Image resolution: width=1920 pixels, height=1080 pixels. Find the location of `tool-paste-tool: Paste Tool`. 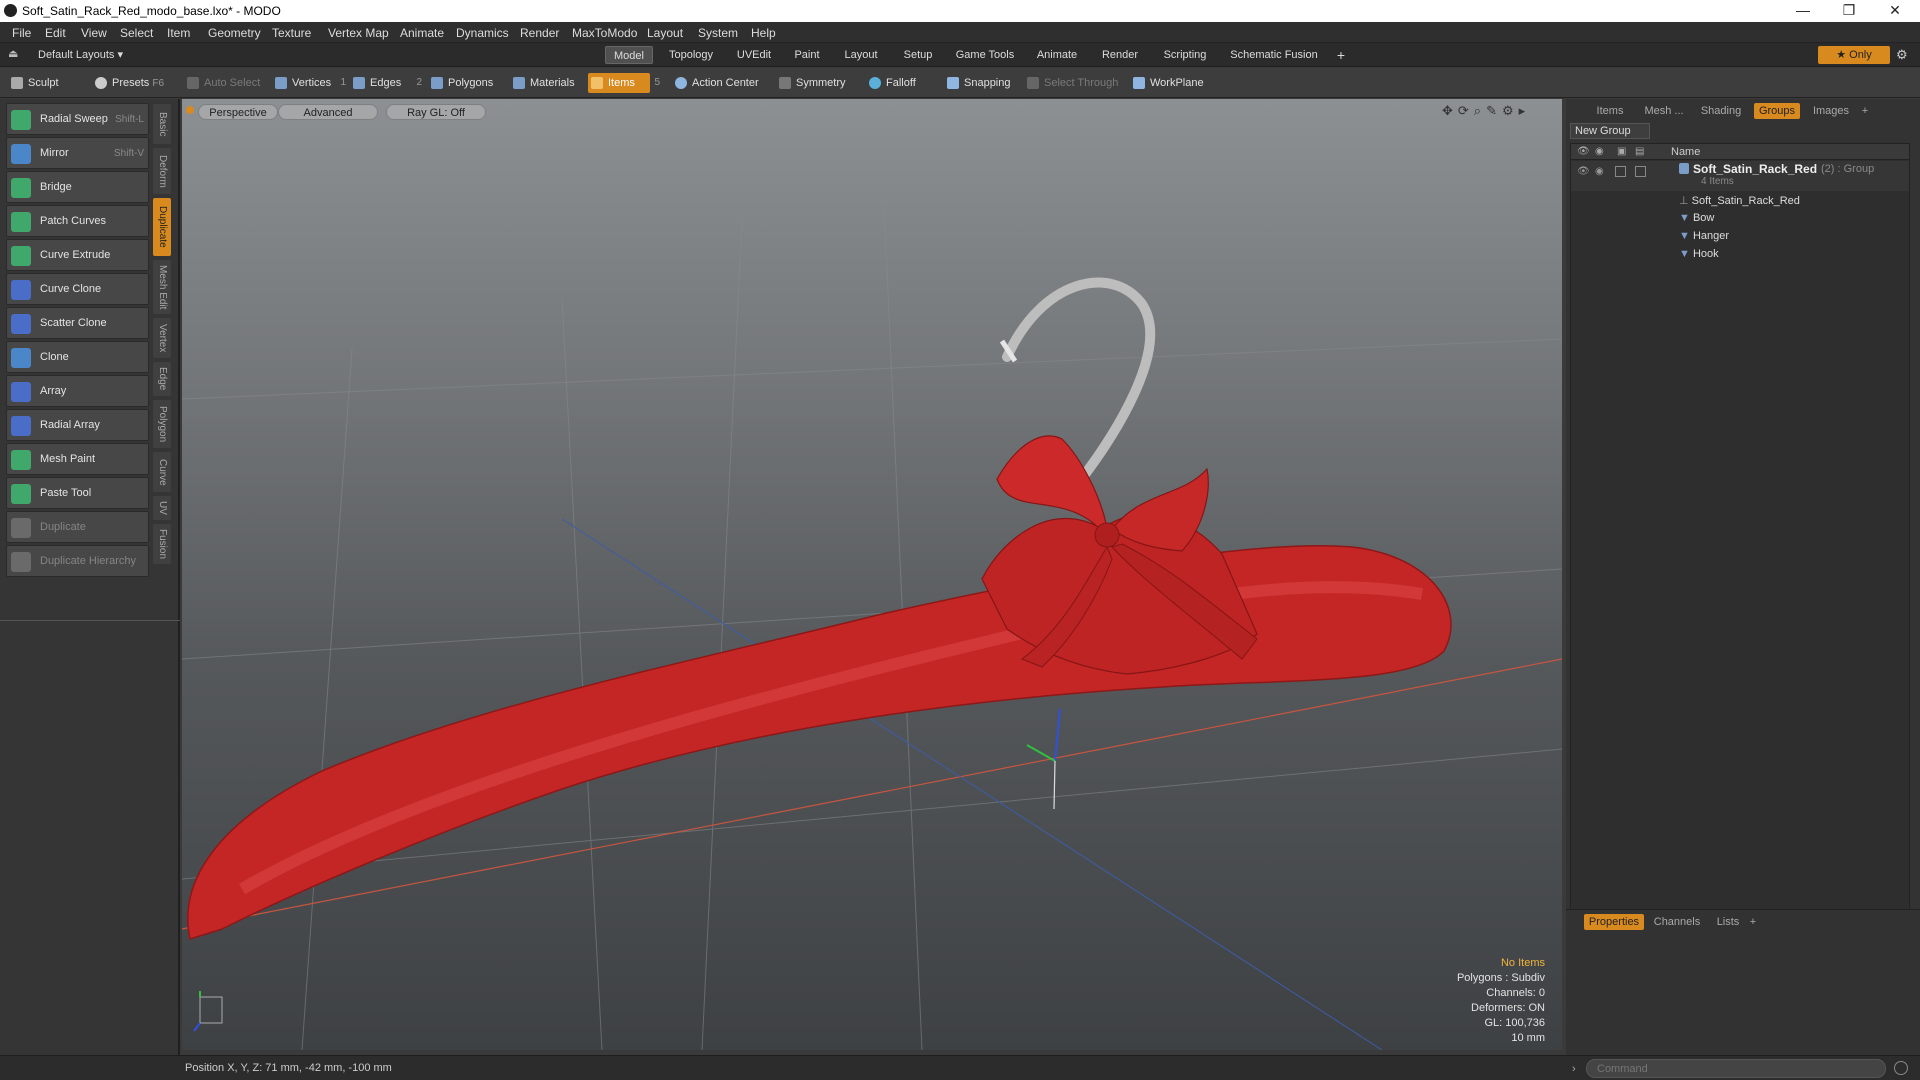

tool-paste-tool: Paste Tool is located at coordinates (77, 493).